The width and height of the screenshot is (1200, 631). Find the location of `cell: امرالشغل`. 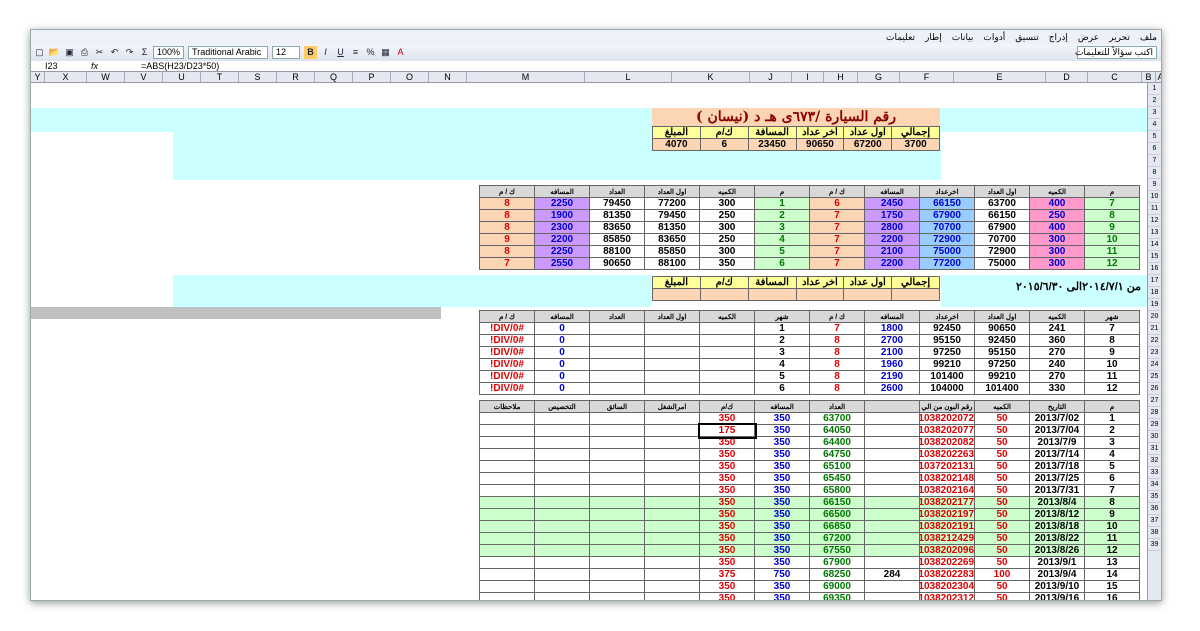

cell: امرالشغل is located at coordinates (672, 406).